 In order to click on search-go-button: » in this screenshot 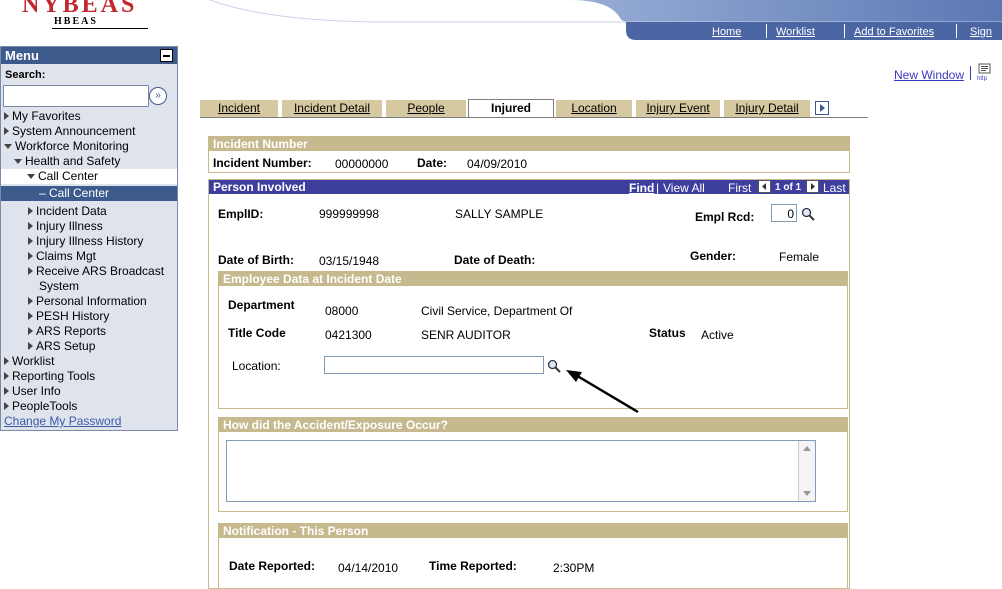, I will do `click(158, 96)`.